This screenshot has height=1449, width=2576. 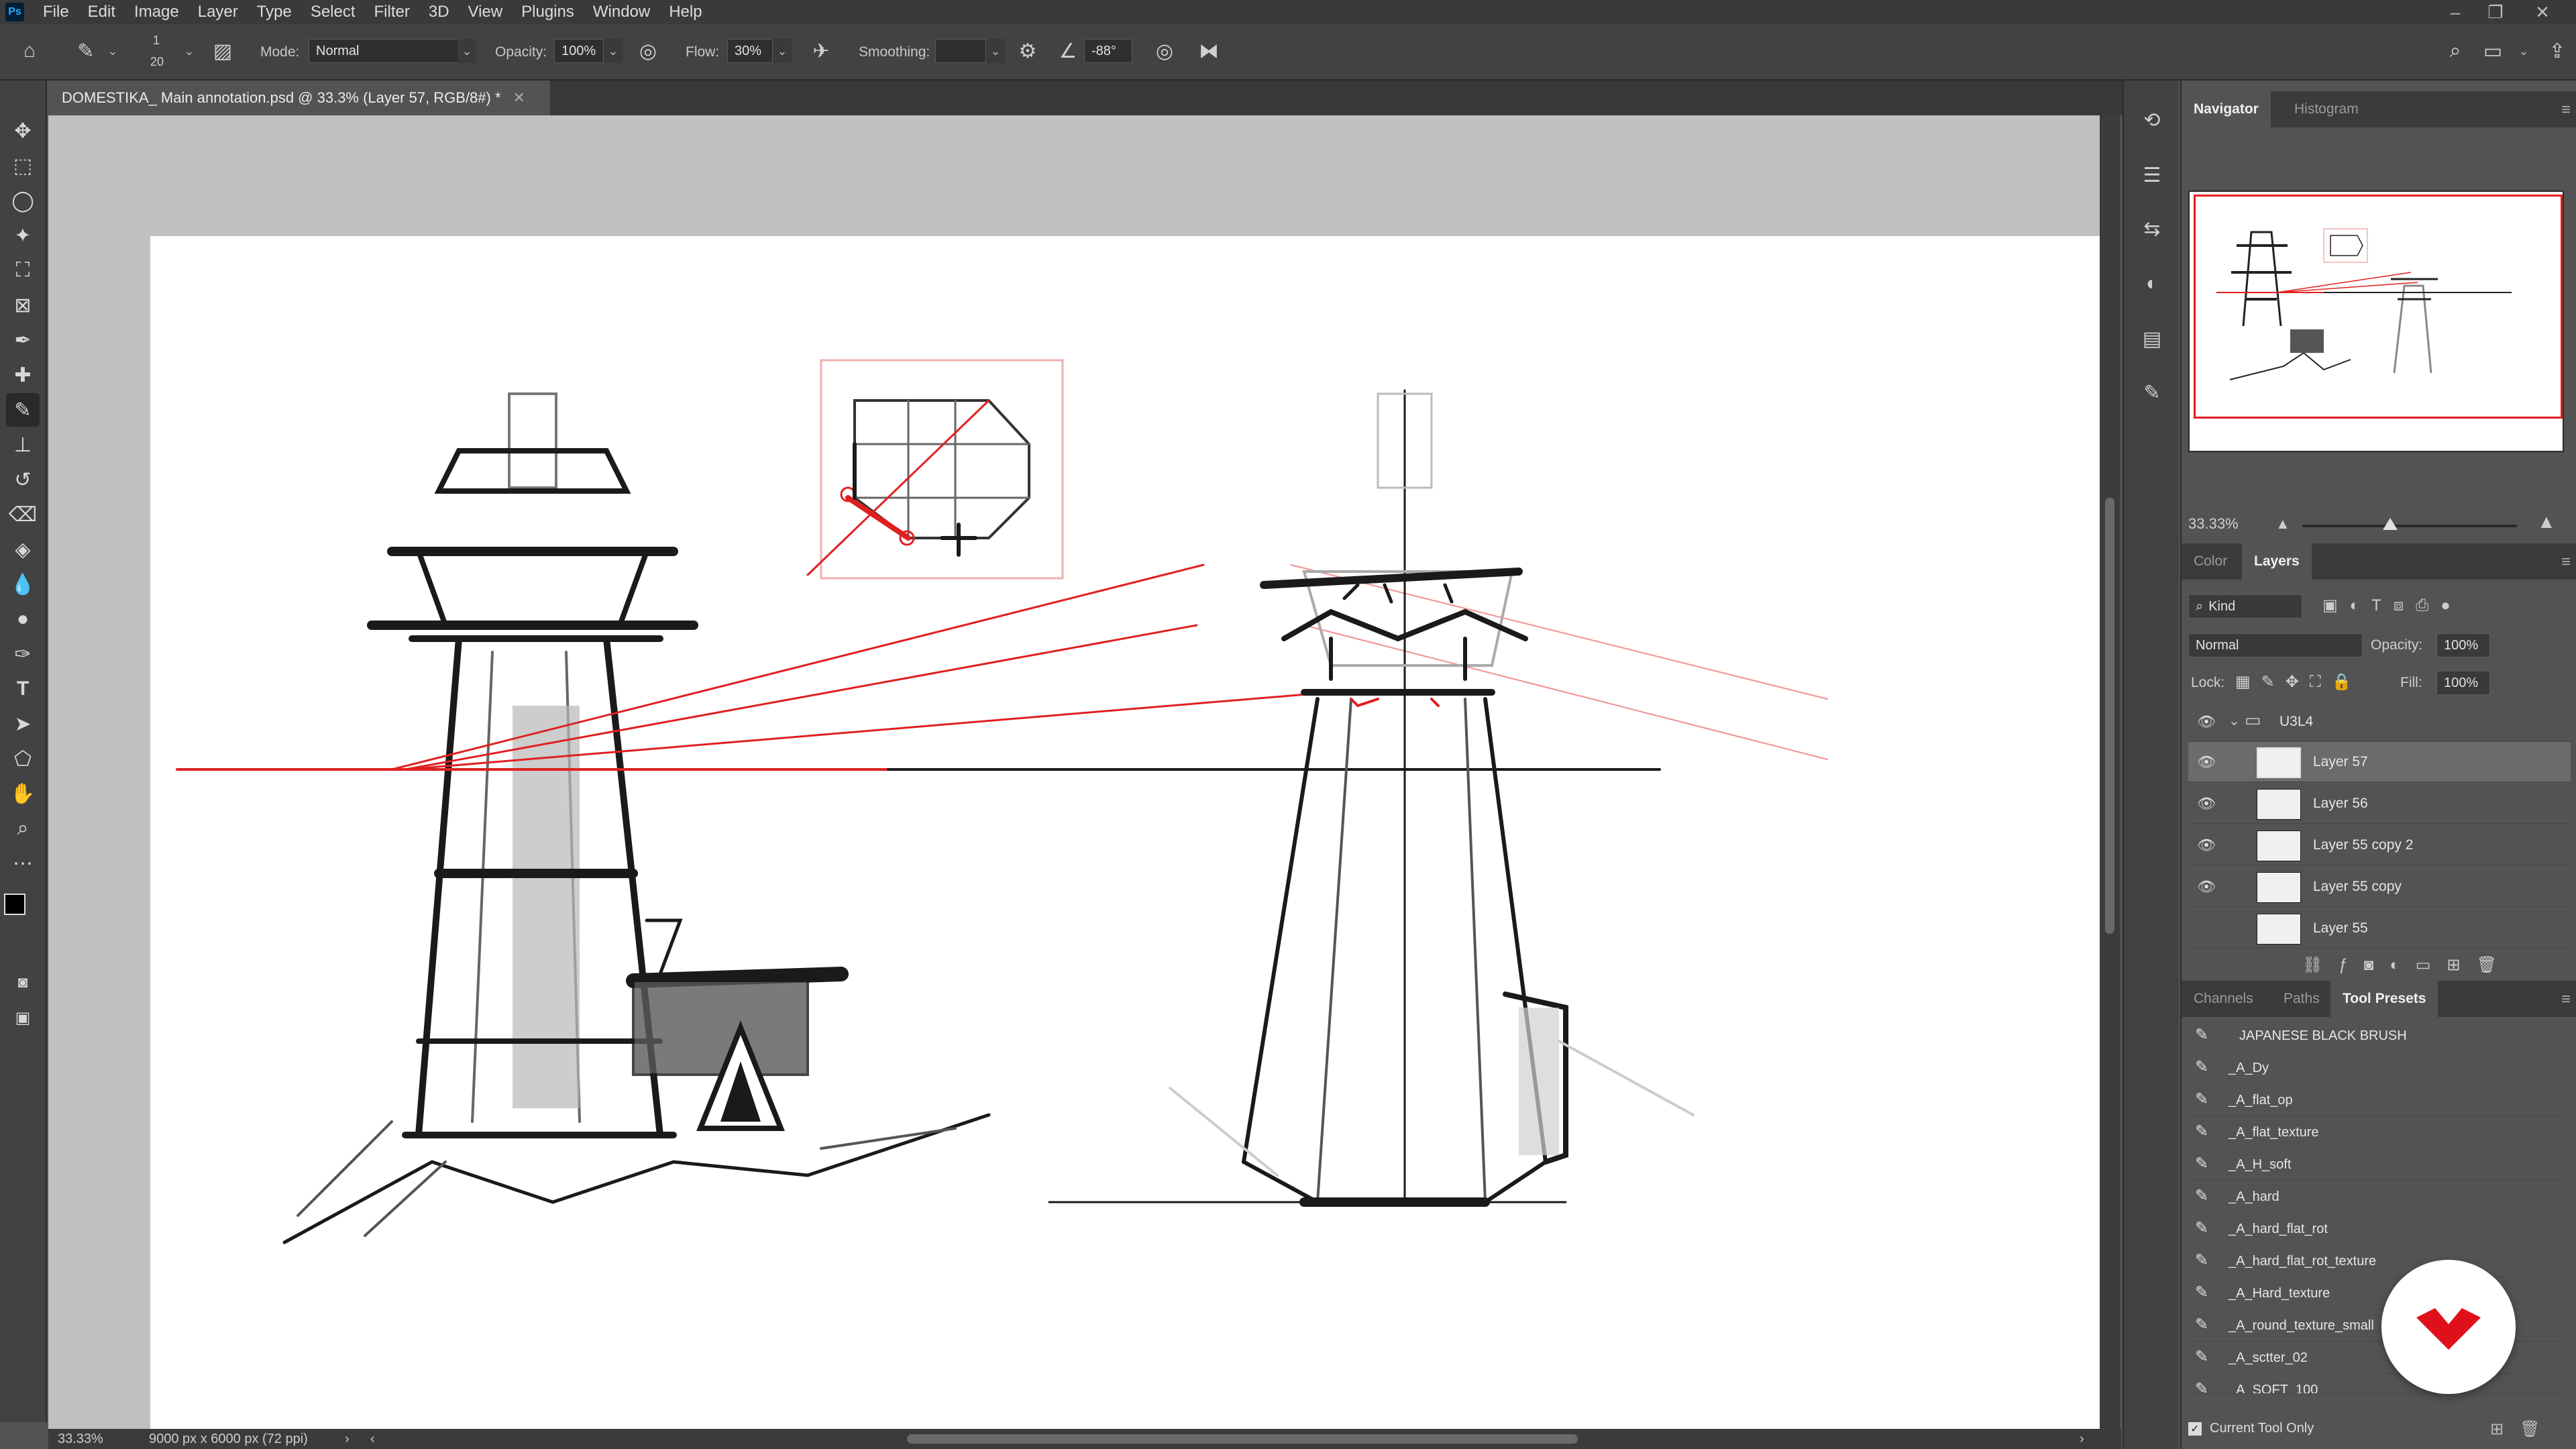 What do you see at coordinates (2213, 524) in the screenshot?
I see `navigator-zoom-value: 33.33%` at bounding box center [2213, 524].